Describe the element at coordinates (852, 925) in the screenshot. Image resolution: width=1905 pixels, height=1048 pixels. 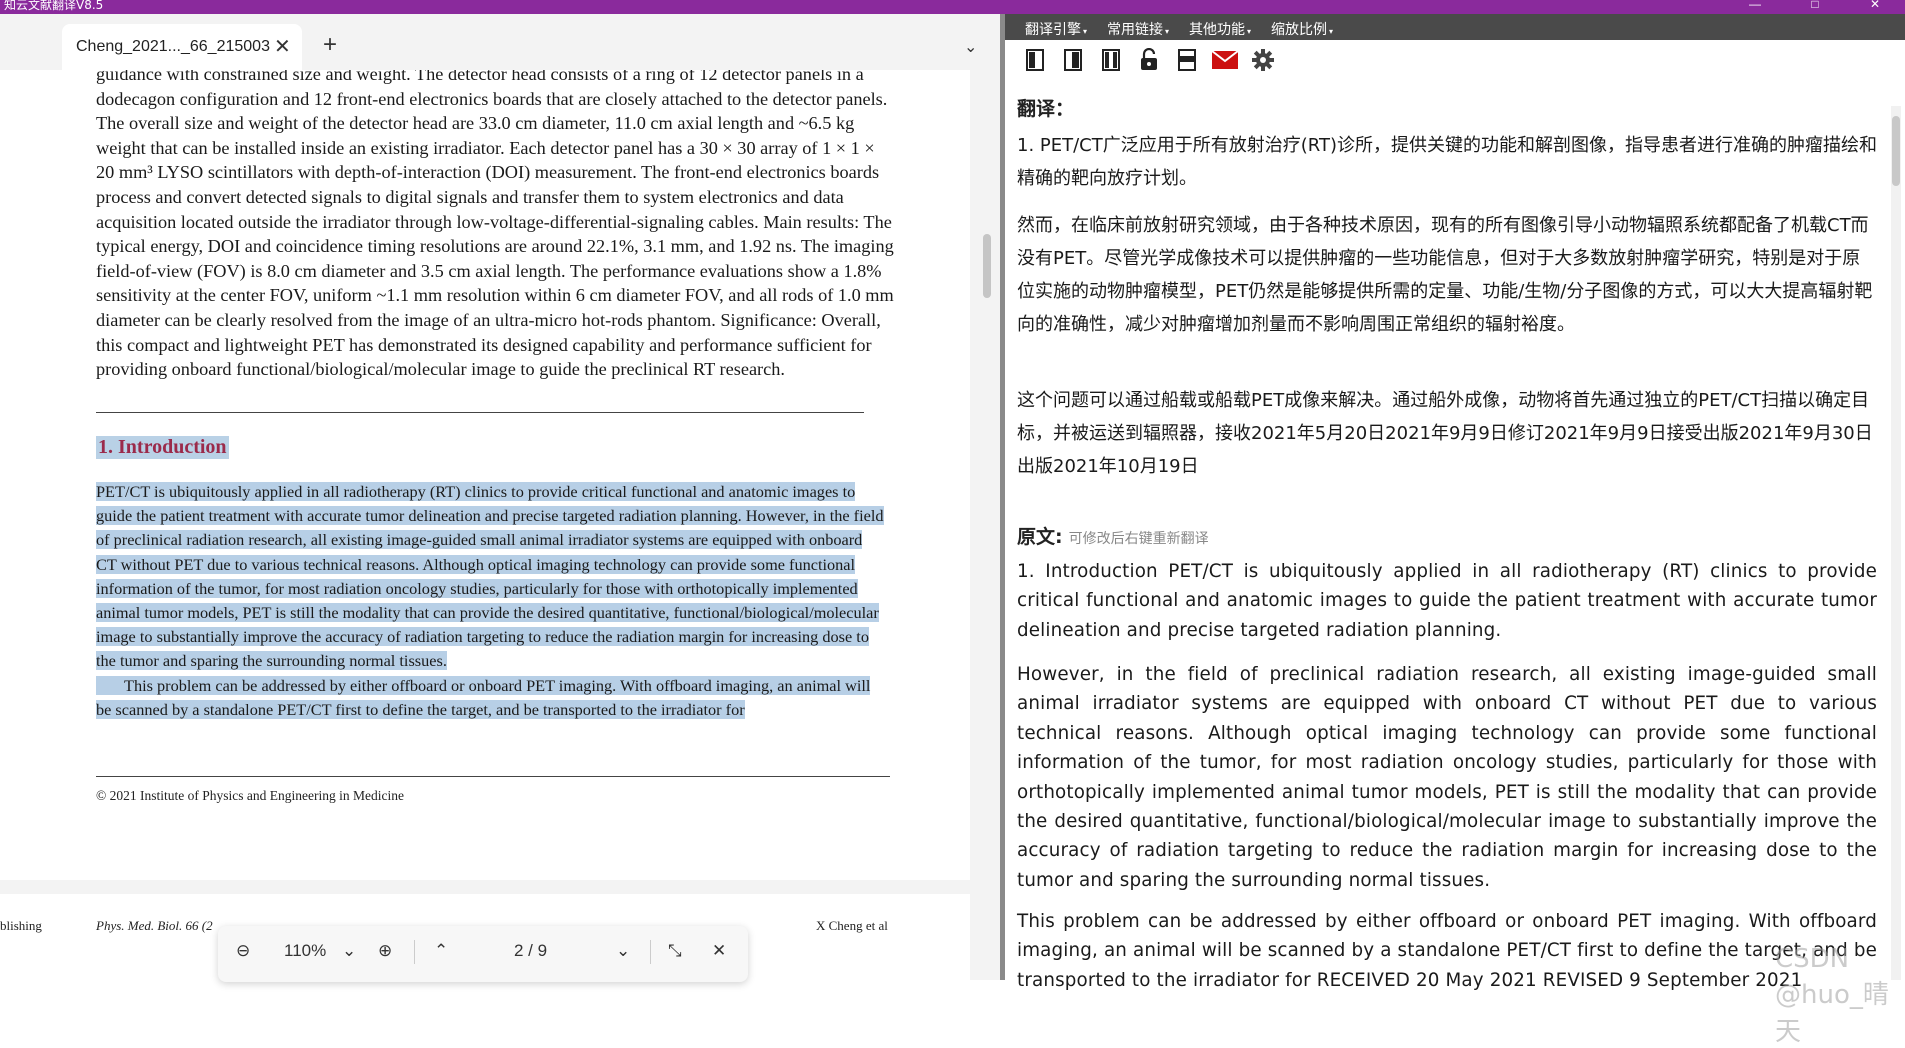
I see `running-author: X Cheng et al` at that location.